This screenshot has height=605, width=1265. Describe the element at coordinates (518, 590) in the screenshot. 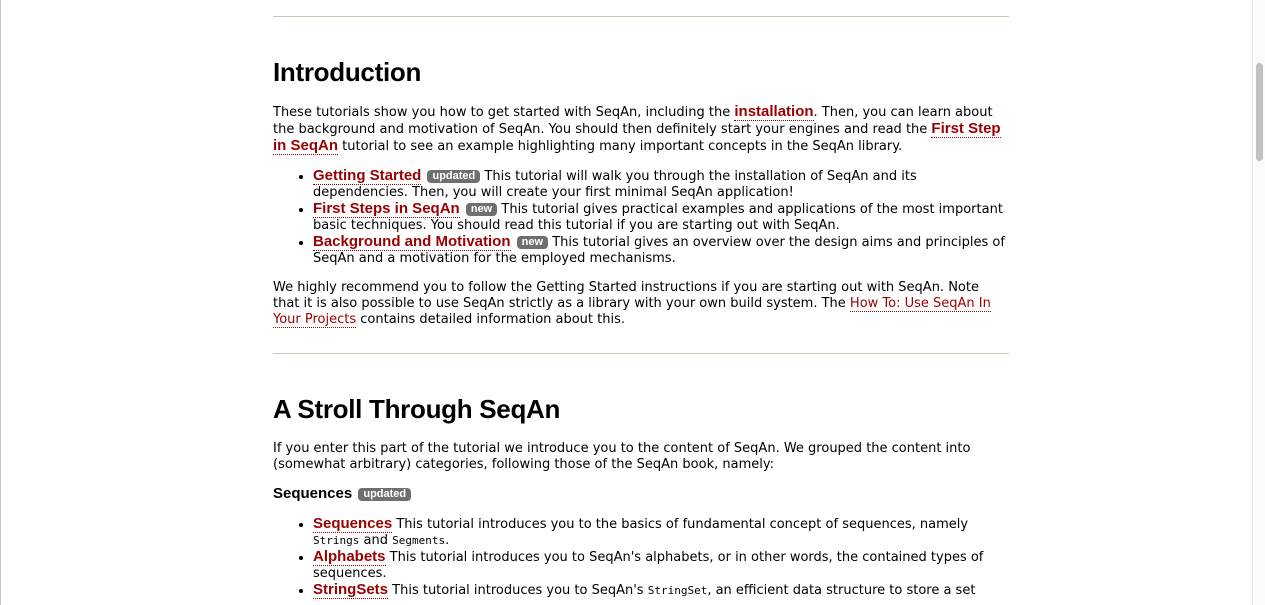

I see `stringsets-text-1: This tutorial introduces you to SeqAn's` at that location.